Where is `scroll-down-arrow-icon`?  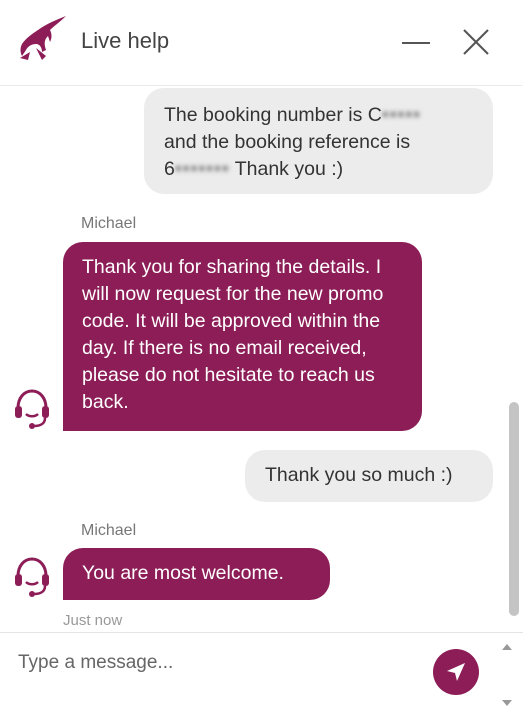 scroll-down-arrow-icon is located at coordinates (507, 703).